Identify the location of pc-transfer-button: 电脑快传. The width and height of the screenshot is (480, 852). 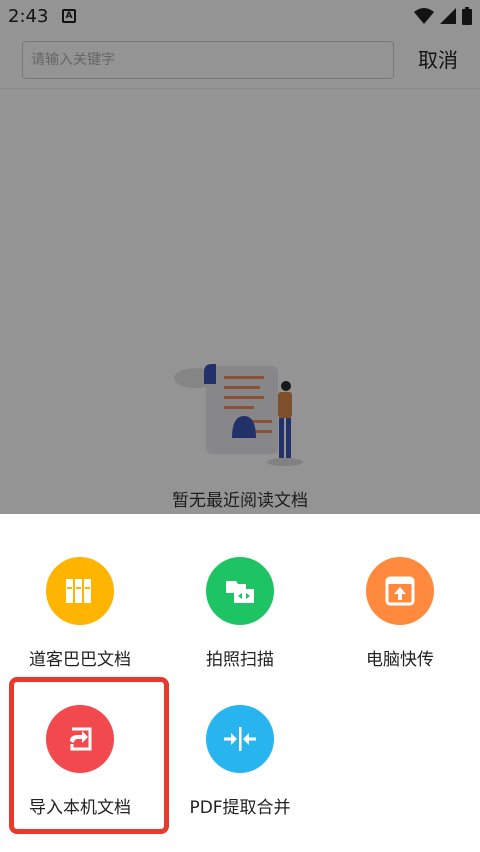
(400, 622).